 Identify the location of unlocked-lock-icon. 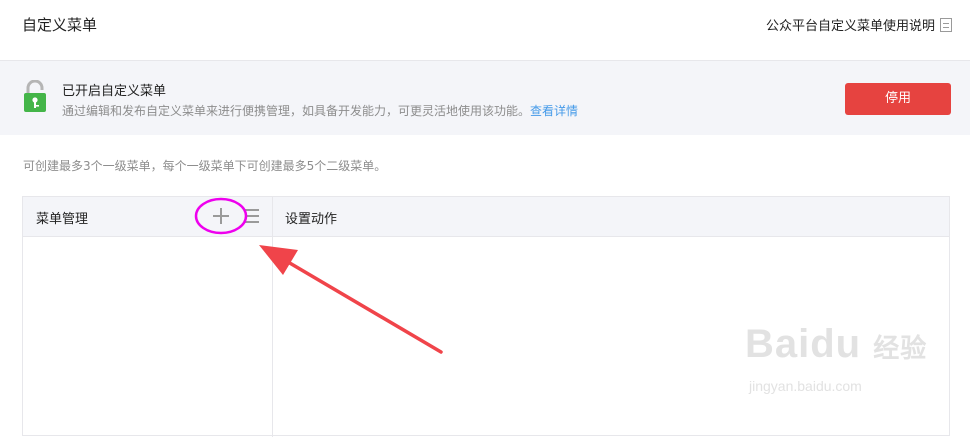
(35, 96).